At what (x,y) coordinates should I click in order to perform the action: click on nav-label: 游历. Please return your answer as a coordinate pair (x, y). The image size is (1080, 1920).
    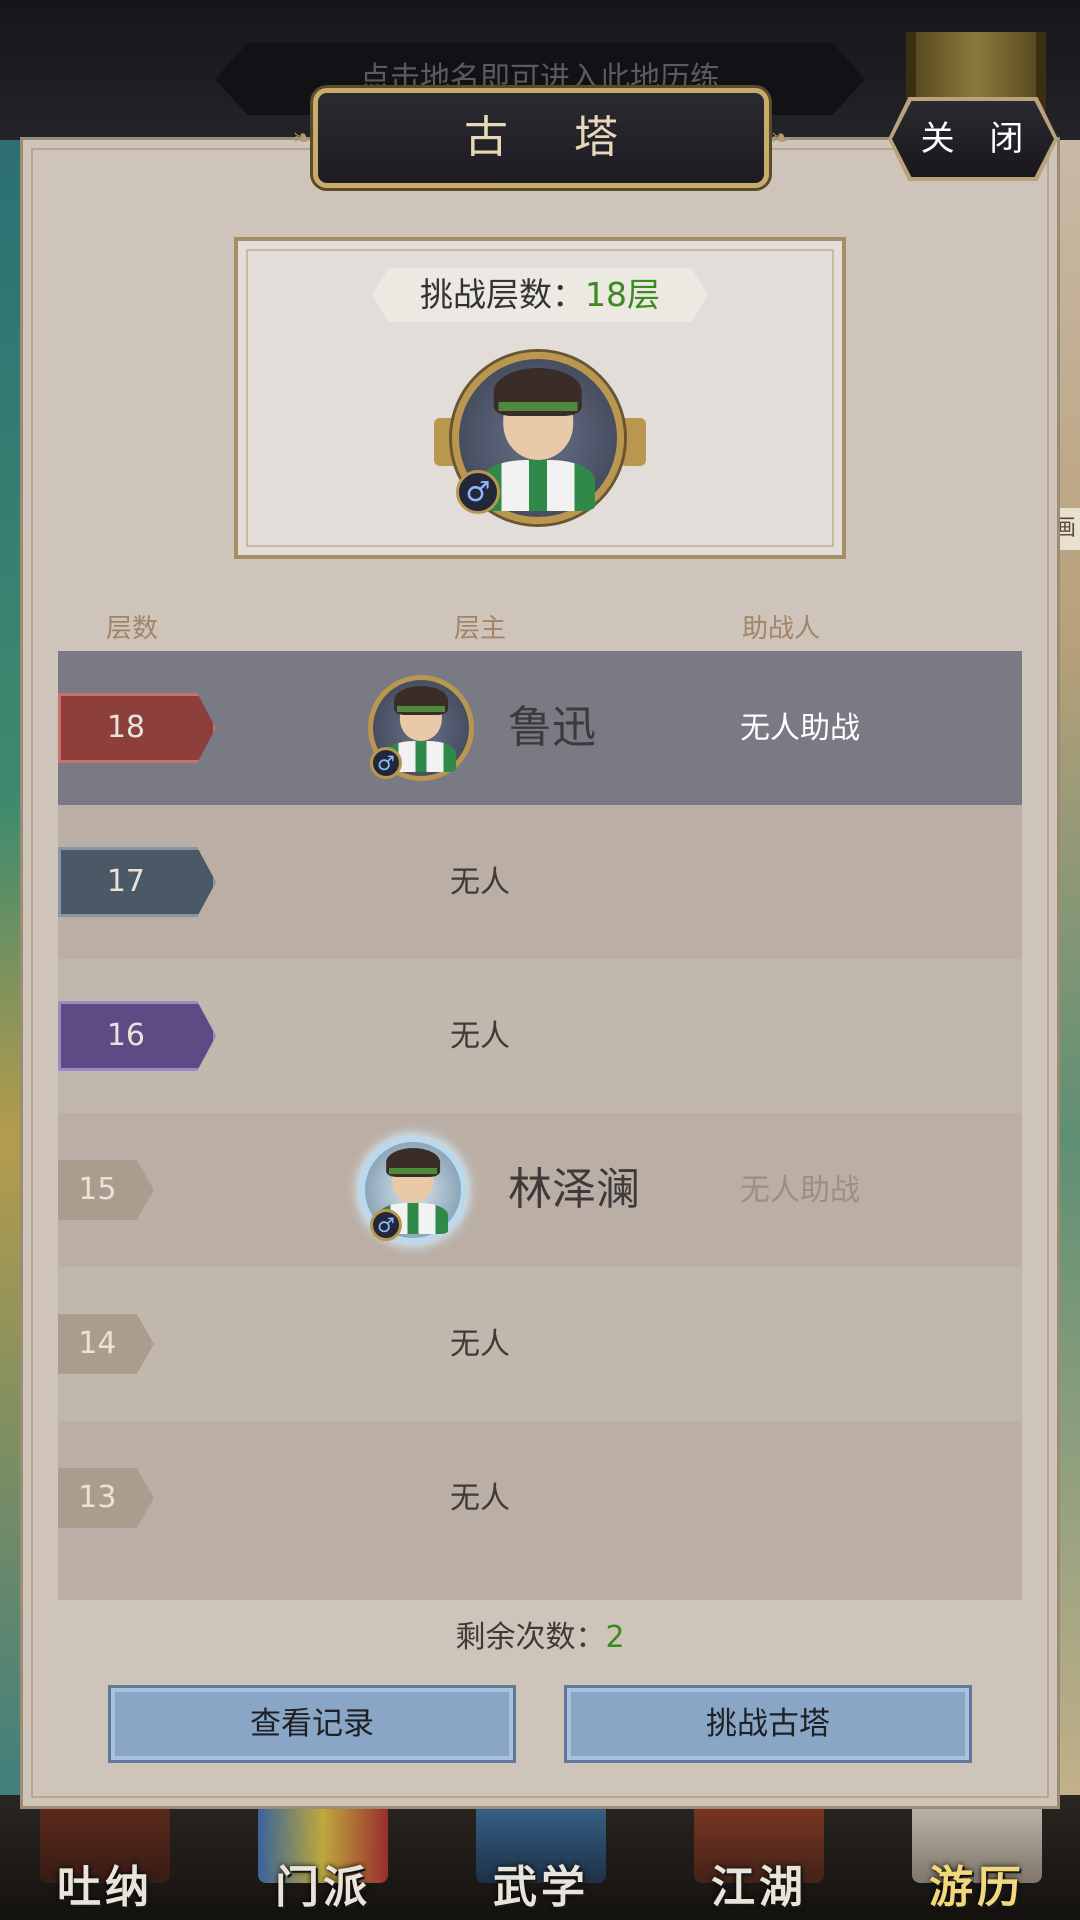
    Looking at the image, I should click on (977, 1887).